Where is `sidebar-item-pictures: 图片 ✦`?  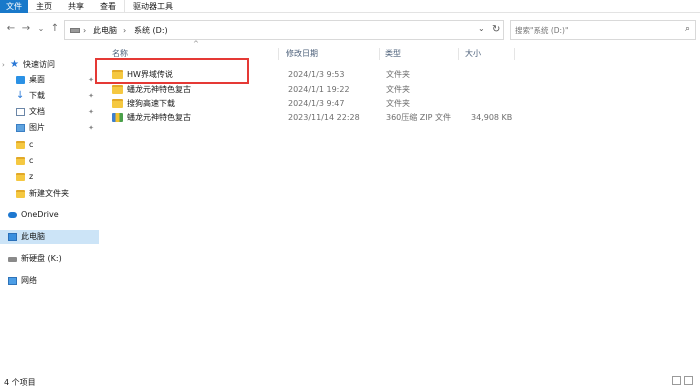 sidebar-item-pictures: 图片 ✦ is located at coordinates (49, 128).